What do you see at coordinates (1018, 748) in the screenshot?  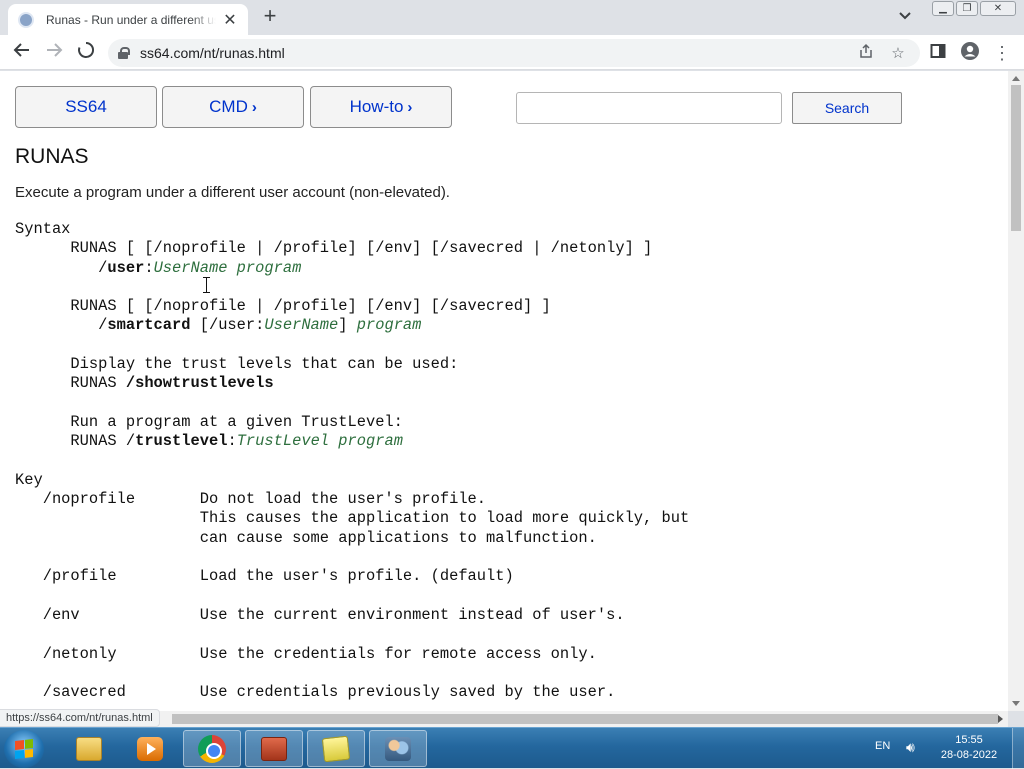 I see `show-desktop-button` at bounding box center [1018, 748].